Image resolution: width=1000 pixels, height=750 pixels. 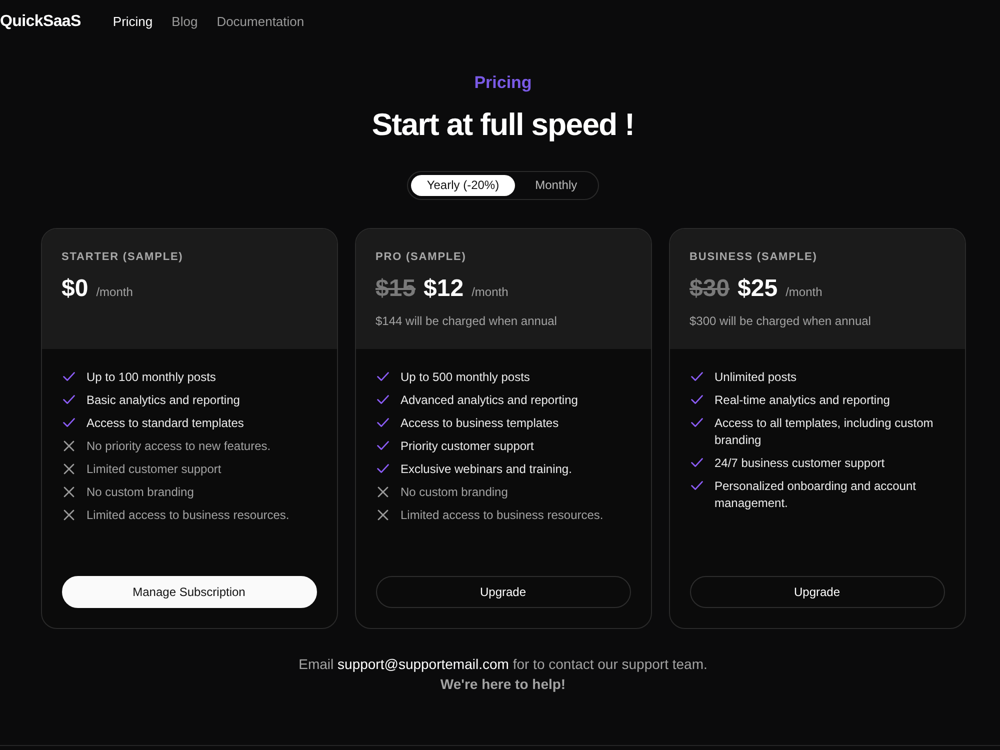 What do you see at coordinates (40, 22) in the screenshot?
I see `logo-text: QuickSaaS` at bounding box center [40, 22].